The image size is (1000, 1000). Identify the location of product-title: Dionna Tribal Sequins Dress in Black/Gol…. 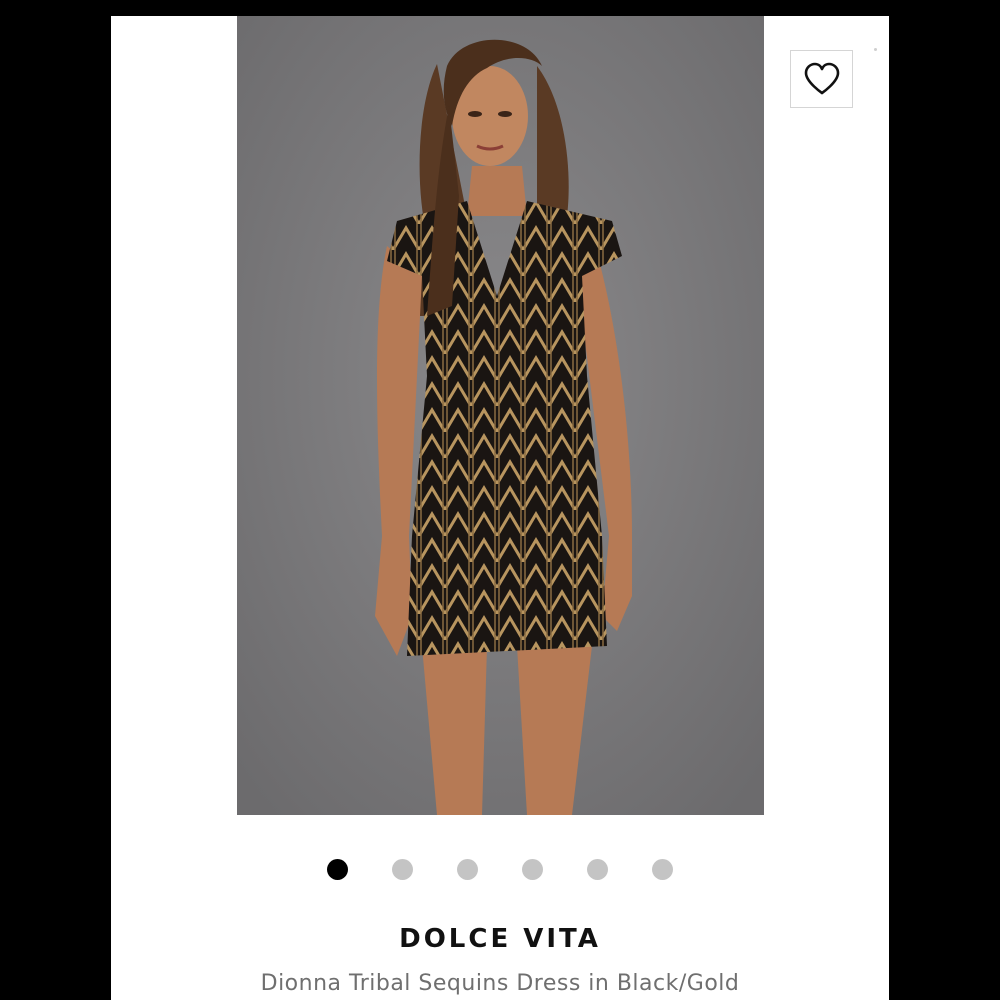
(500, 983).